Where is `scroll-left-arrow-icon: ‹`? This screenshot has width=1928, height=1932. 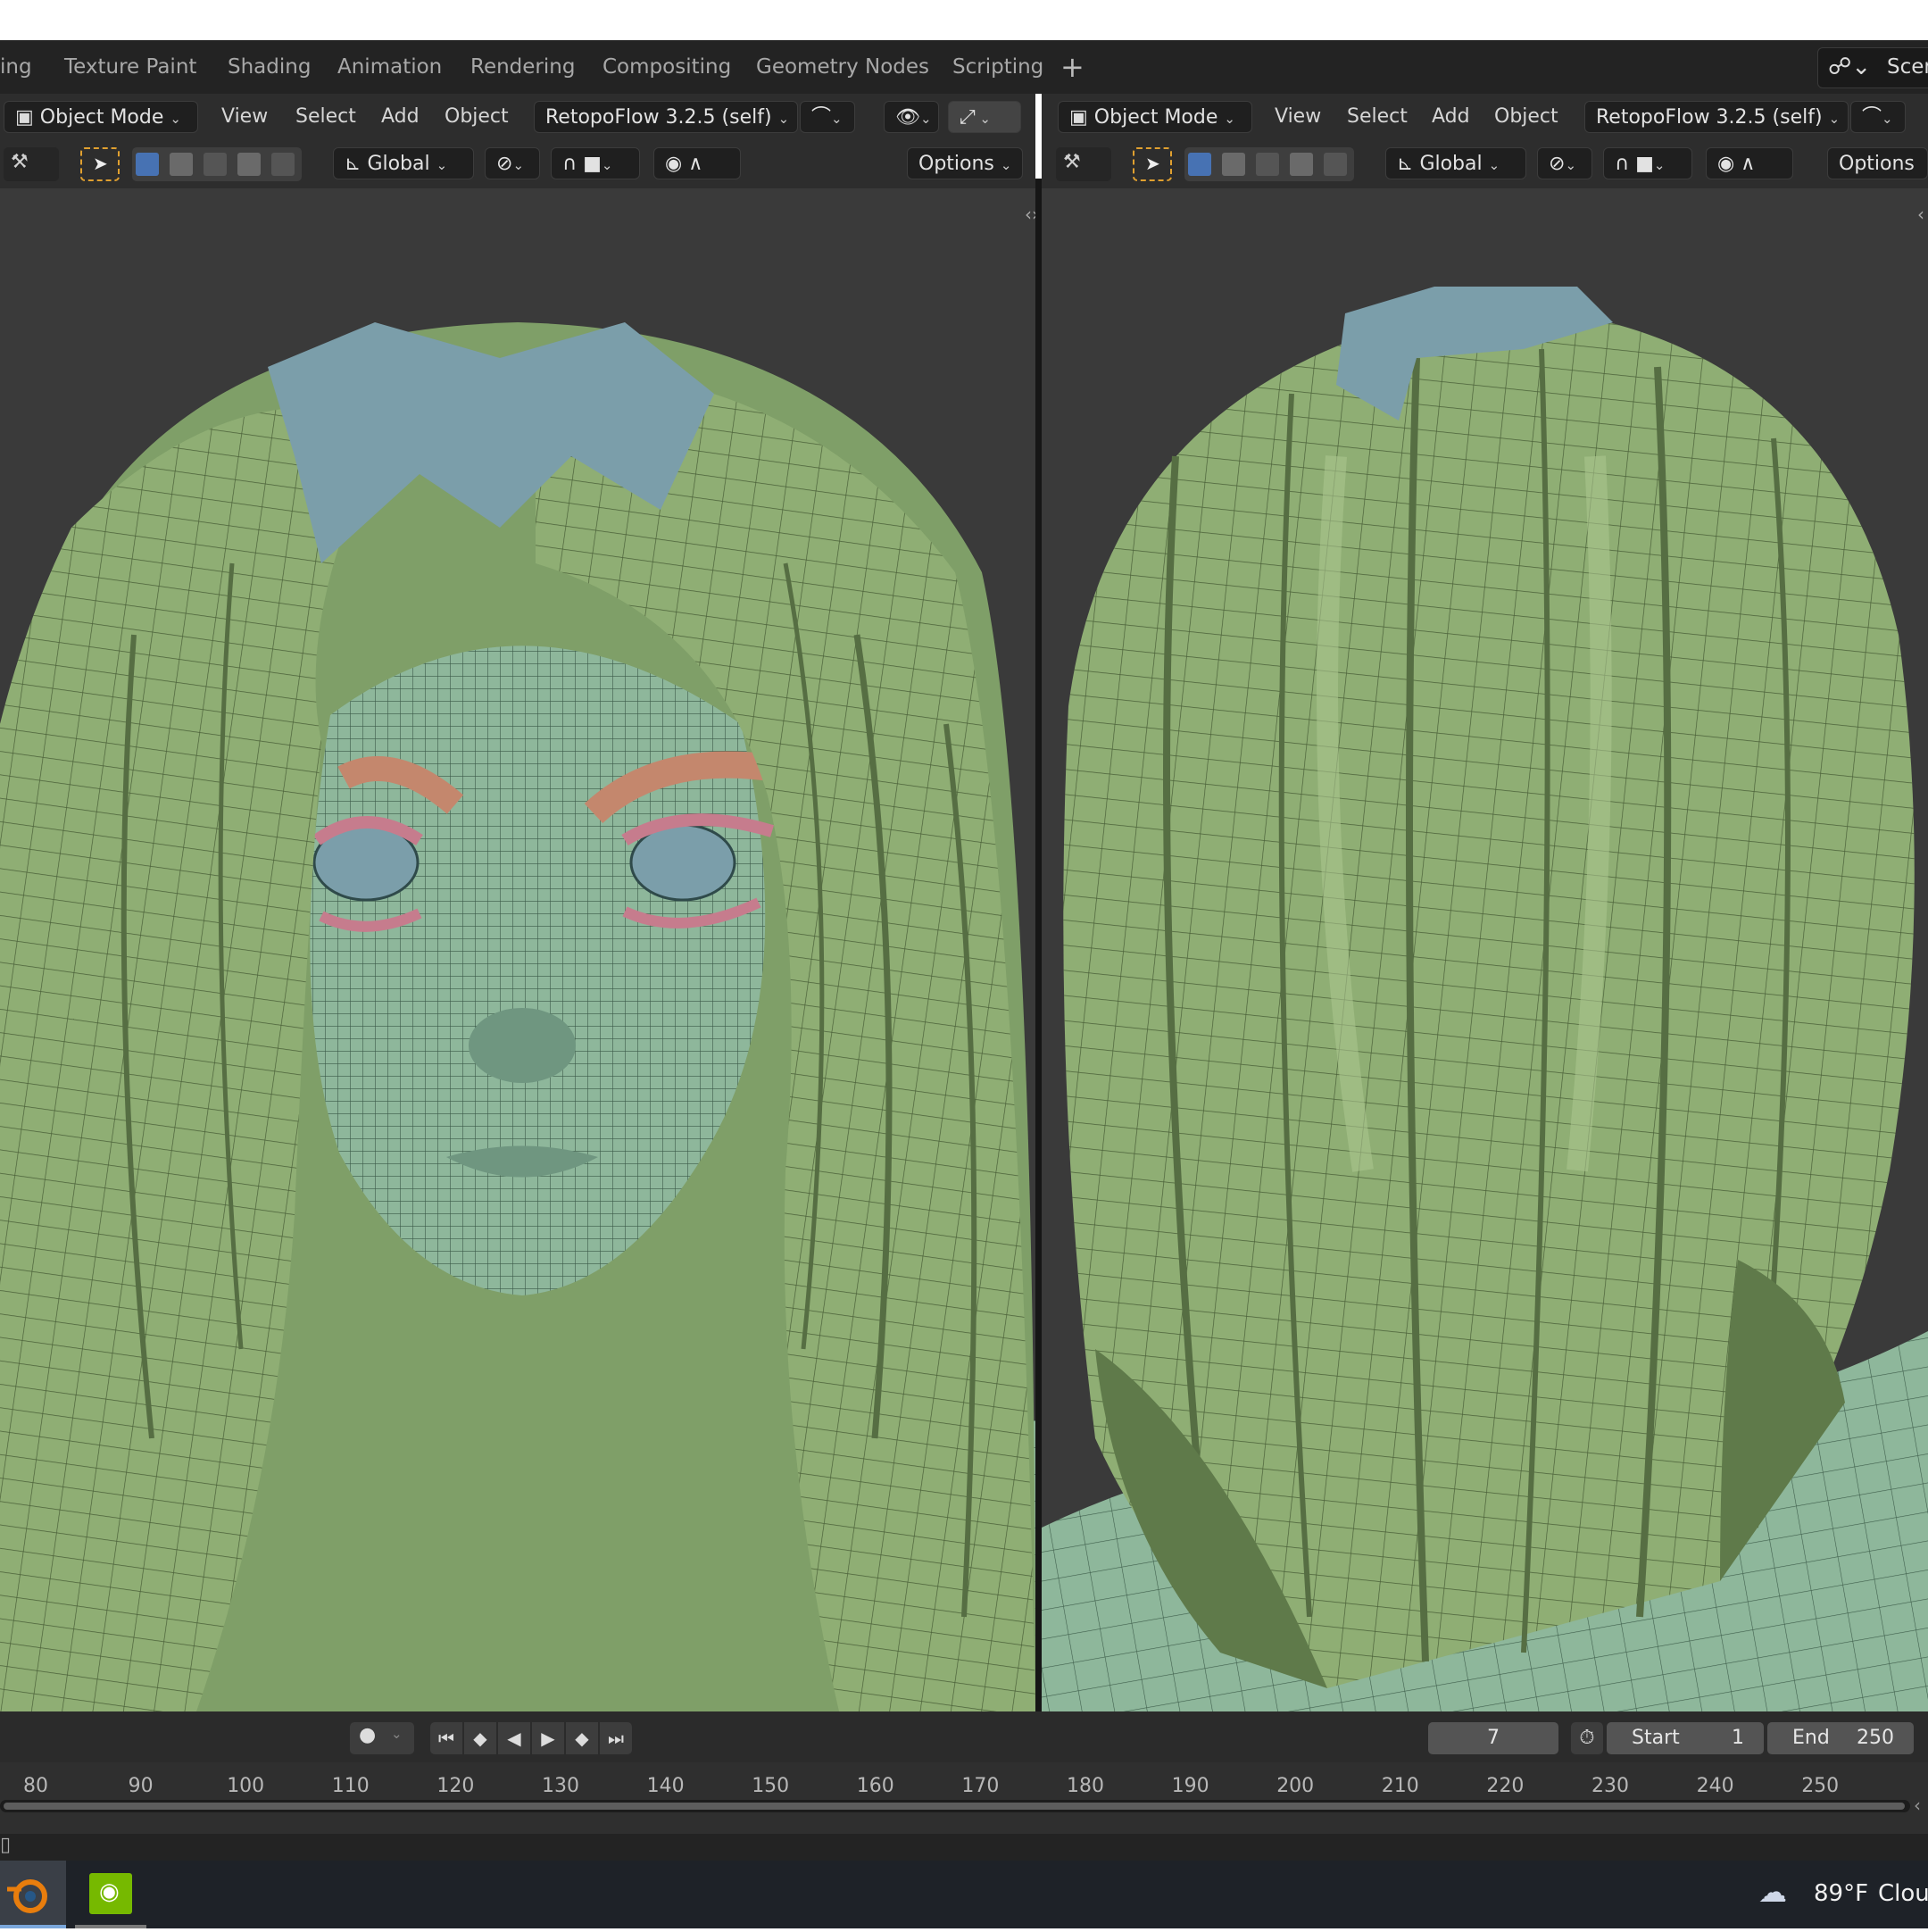
scroll-left-arrow-icon: ‹ is located at coordinates (1918, 1805).